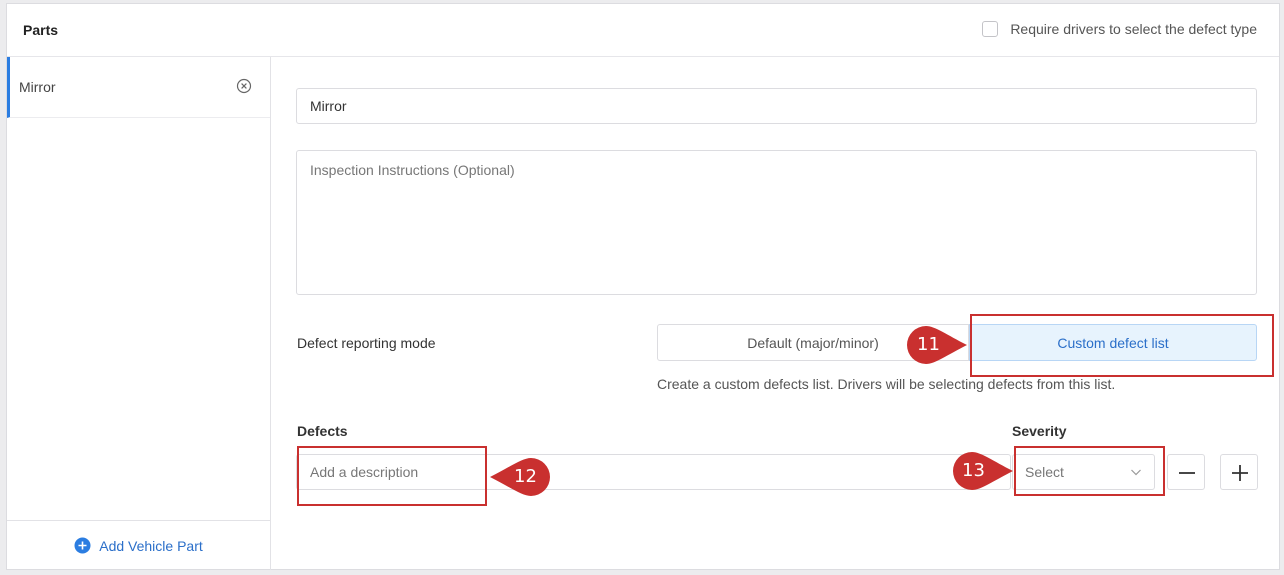 The image size is (1284, 575). I want to click on minus-icon, so click(1187, 473).